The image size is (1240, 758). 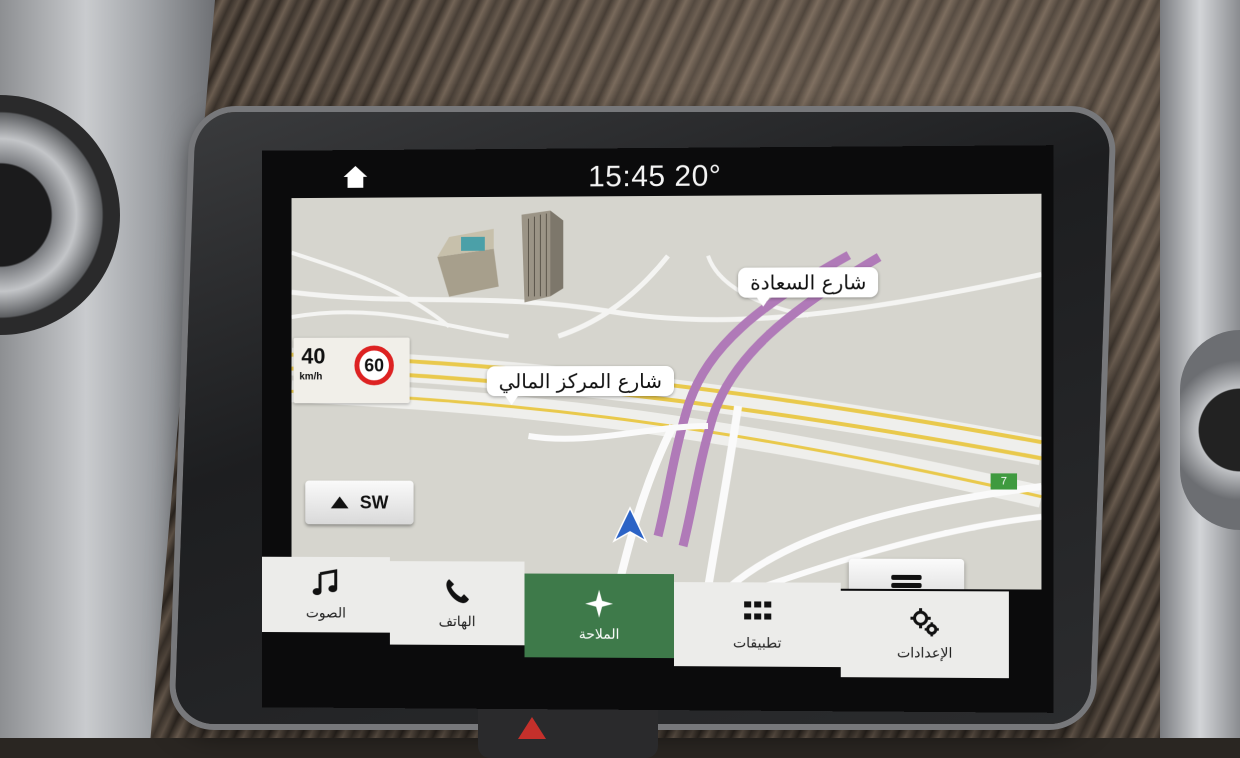 What do you see at coordinates (326, 613) in the screenshot?
I see `nav-audio-label: الصوت` at bounding box center [326, 613].